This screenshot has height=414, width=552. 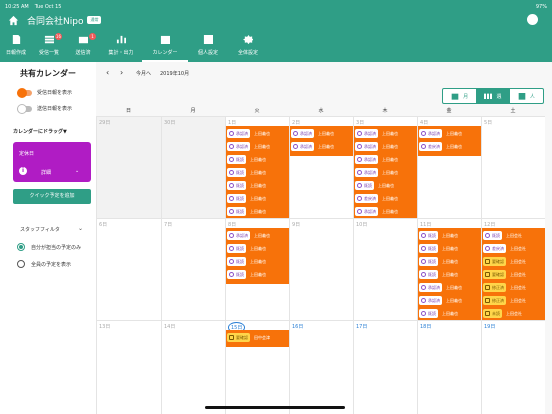 What do you see at coordinates (165, 40) in the screenshot?
I see `calendar-icon` at bounding box center [165, 40].